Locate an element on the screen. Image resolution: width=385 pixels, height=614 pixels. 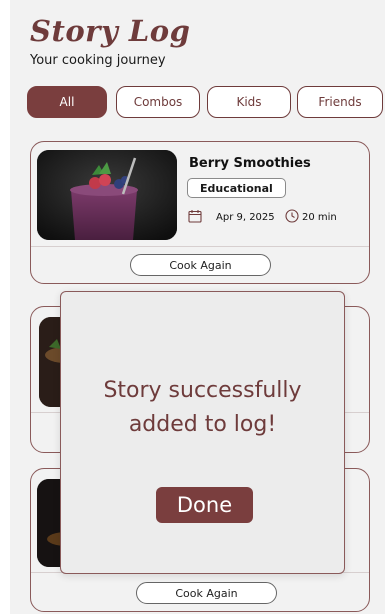
duration-meta: 20 min is located at coordinates (311, 217).